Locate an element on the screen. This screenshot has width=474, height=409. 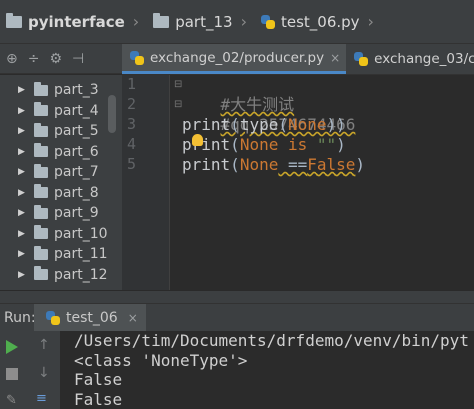
gear-icon: ⚙ is located at coordinates (55, 59).